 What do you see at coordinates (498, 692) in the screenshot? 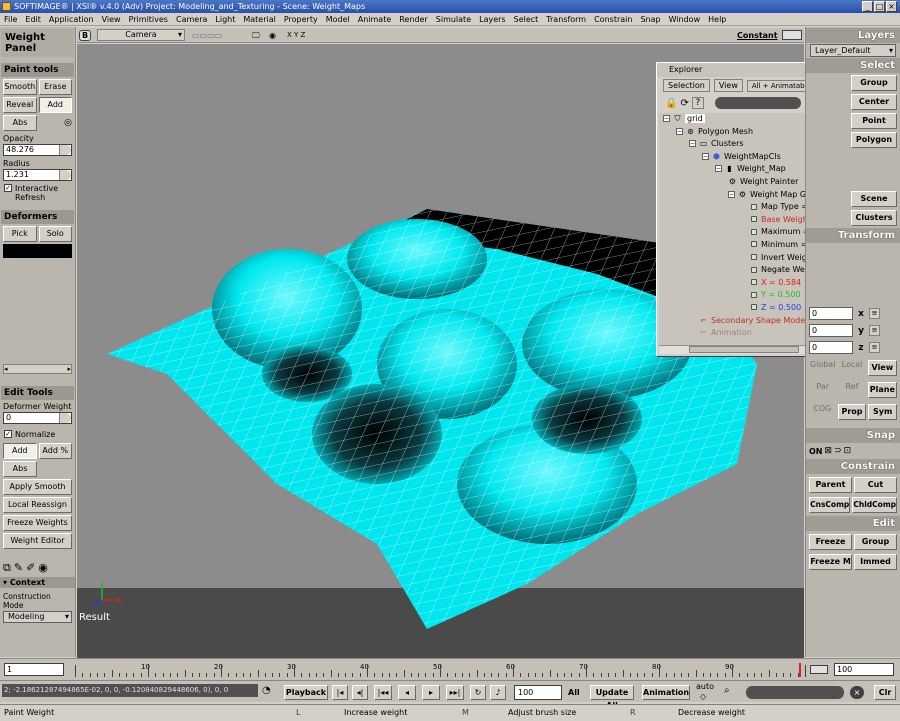
I see `audio-icon: ♪` at bounding box center [498, 692].